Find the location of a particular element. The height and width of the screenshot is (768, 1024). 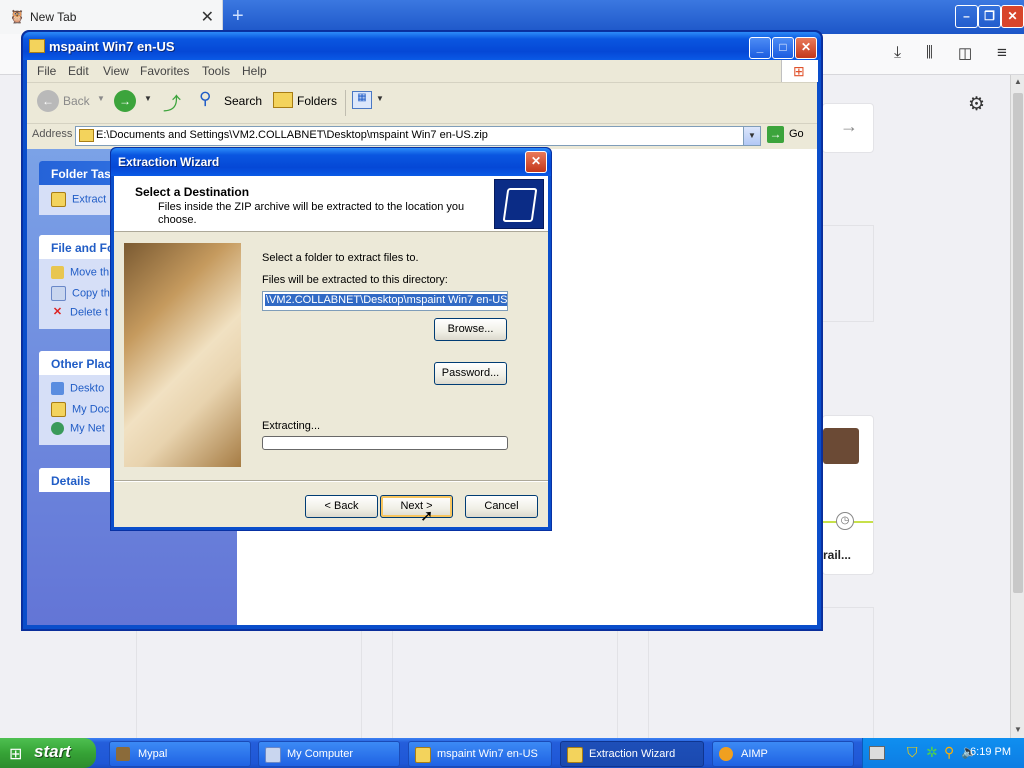

delete-task: ✕ Delete t is located at coordinates (79, 312).